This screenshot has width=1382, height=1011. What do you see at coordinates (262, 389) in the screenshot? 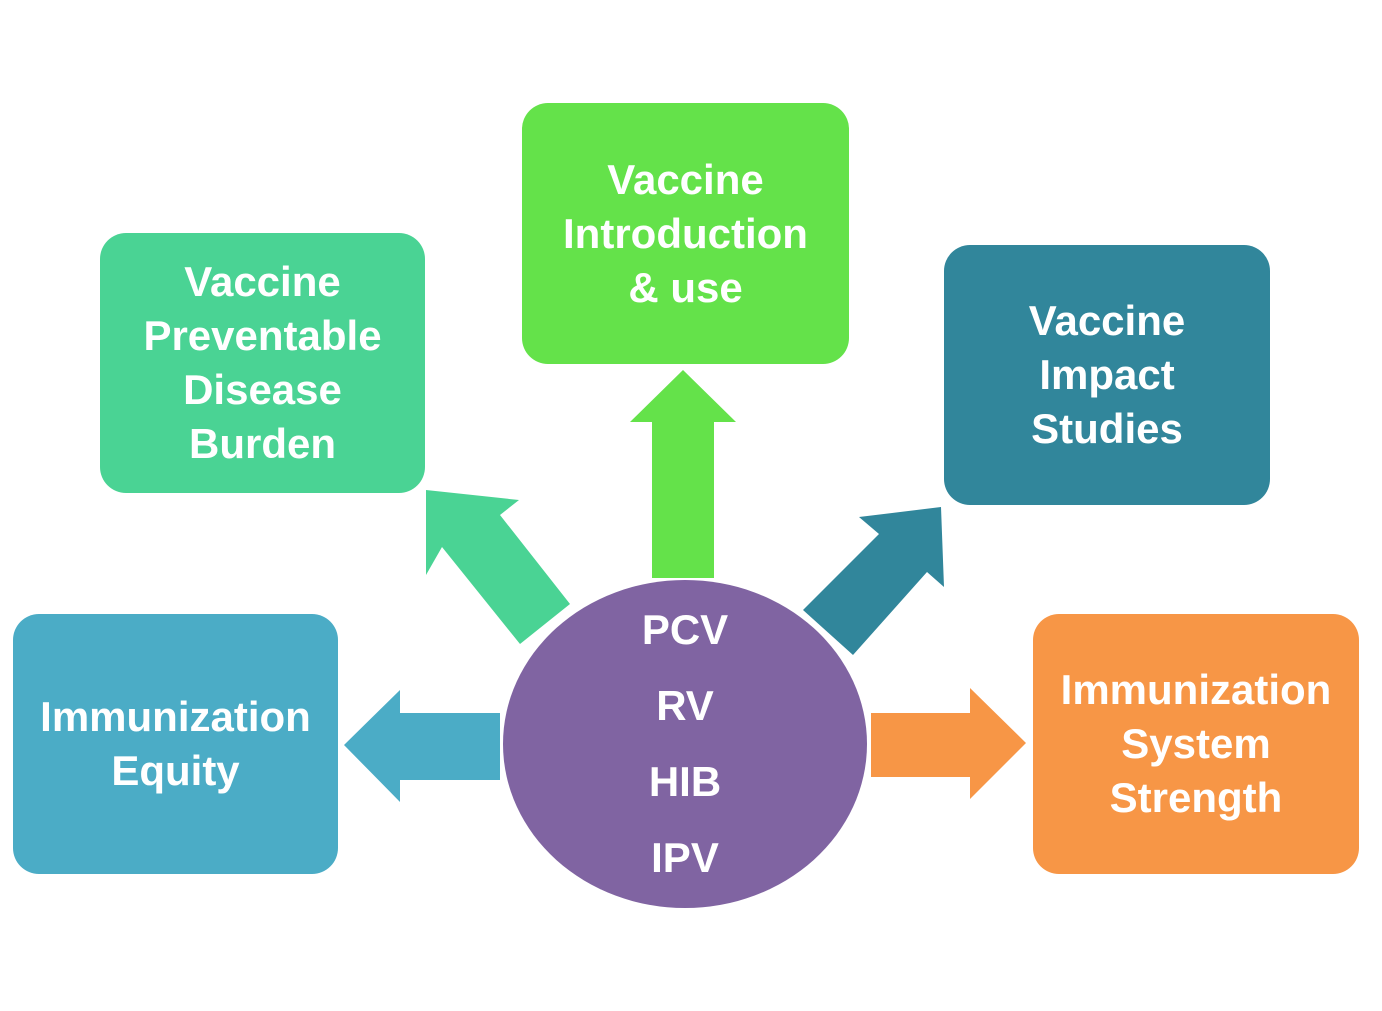
I see `box-line: Disease` at bounding box center [262, 389].